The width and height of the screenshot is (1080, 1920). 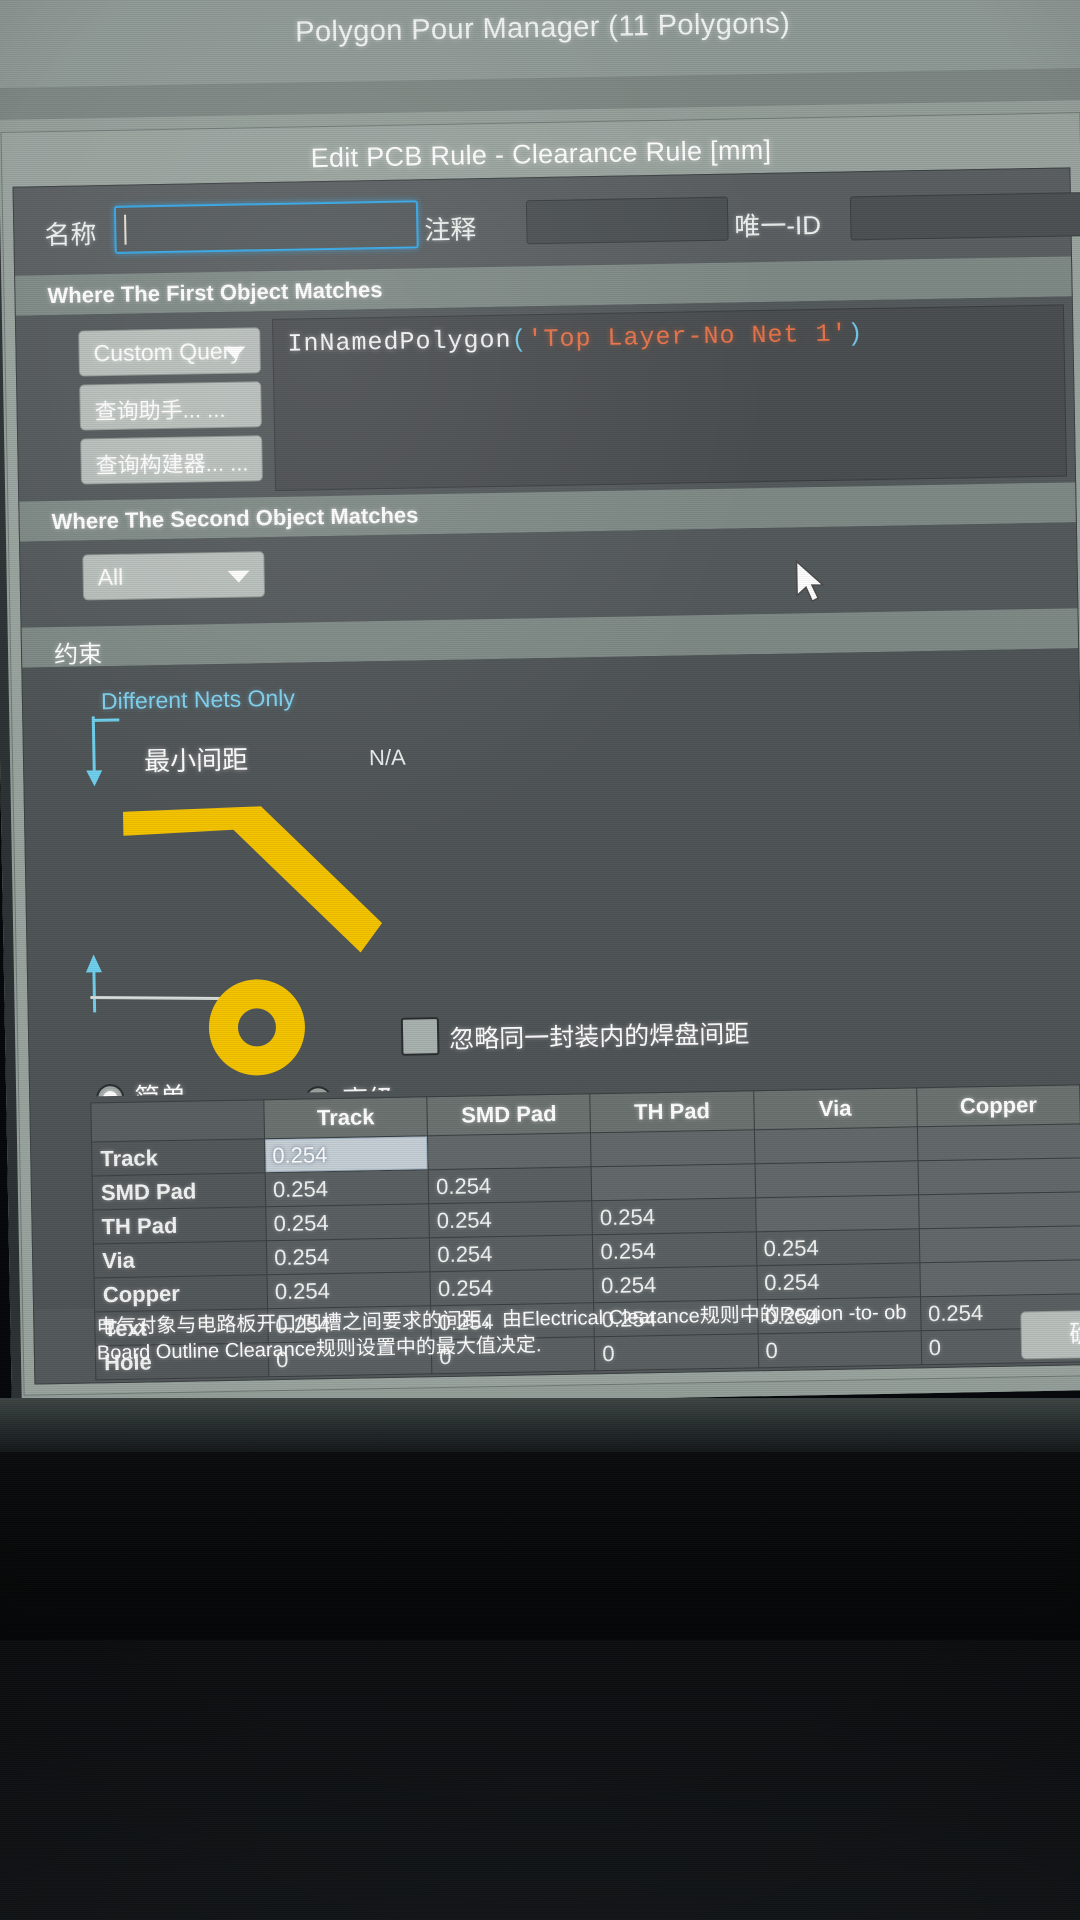 I want to click on ignore-pad-clearance-checkbox, so click(x=420, y=1036).